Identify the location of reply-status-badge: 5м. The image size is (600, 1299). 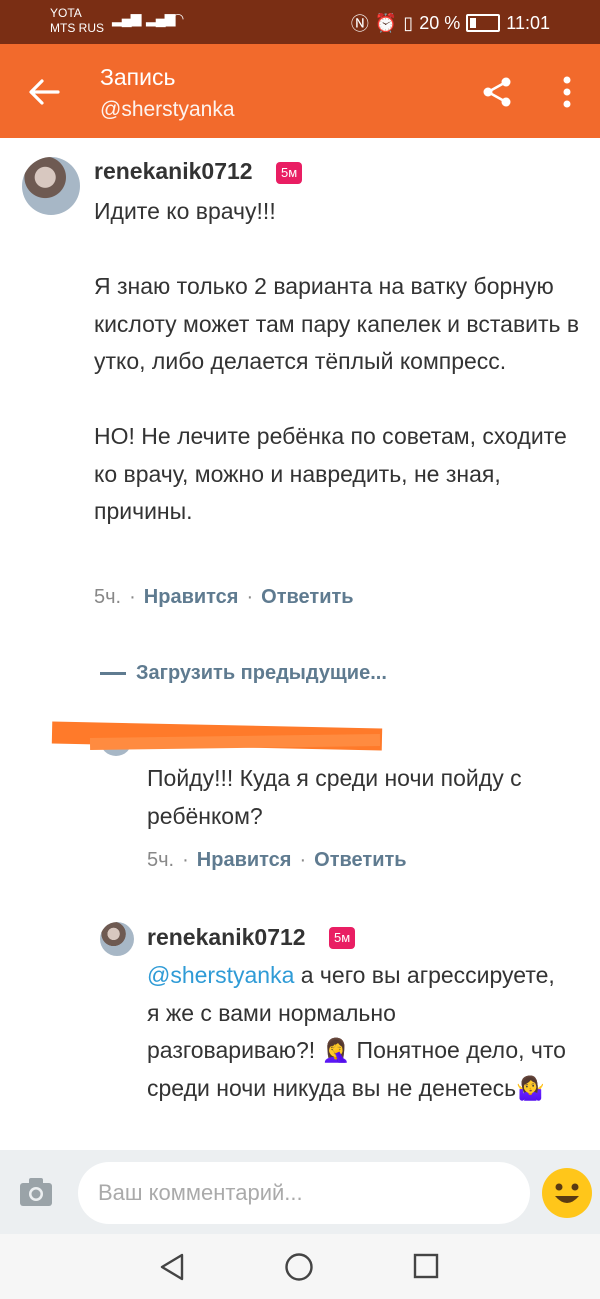
(342, 938).